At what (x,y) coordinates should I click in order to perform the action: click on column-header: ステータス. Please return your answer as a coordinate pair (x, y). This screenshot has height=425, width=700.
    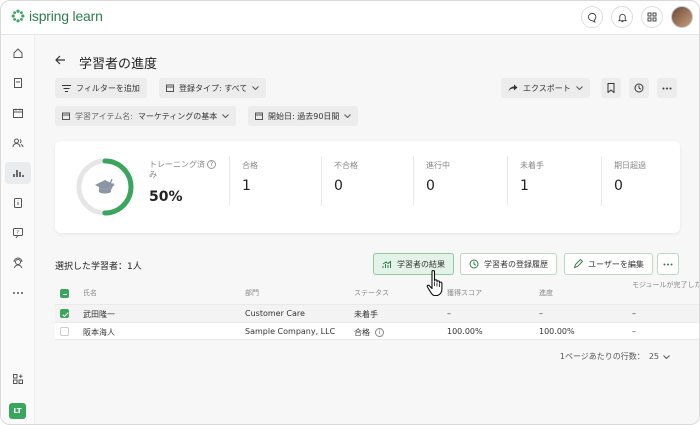
    Looking at the image, I should click on (371, 293).